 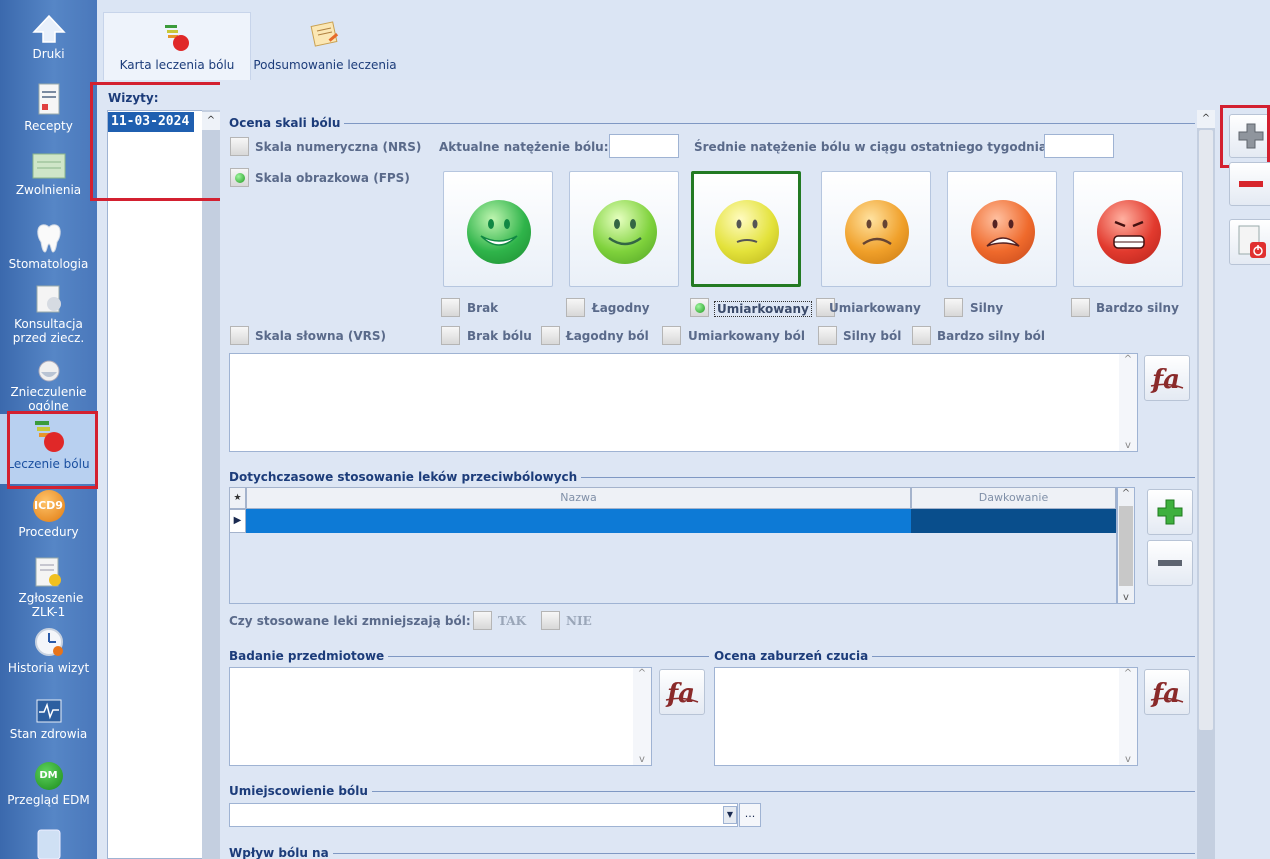 What do you see at coordinates (48, 246) in the screenshot?
I see `nav-stomatologia: Stomatologia` at bounding box center [48, 246].